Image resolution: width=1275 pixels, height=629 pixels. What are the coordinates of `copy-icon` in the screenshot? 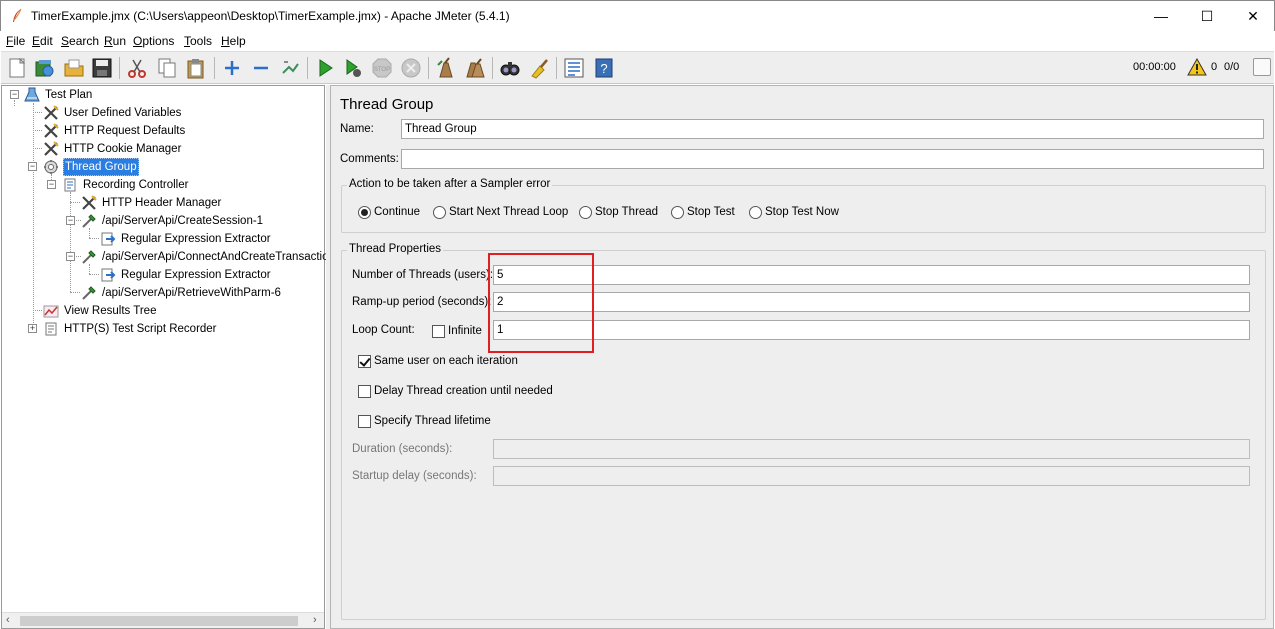 It's located at (167, 68).